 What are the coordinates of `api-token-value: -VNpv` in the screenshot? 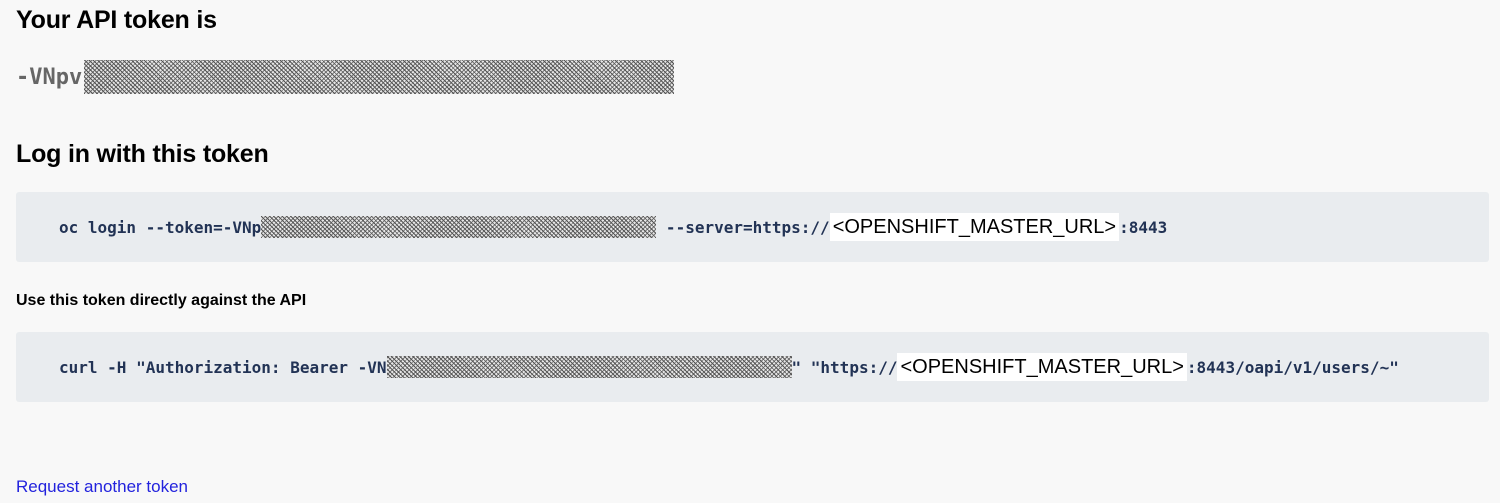 It's located at (345, 77).